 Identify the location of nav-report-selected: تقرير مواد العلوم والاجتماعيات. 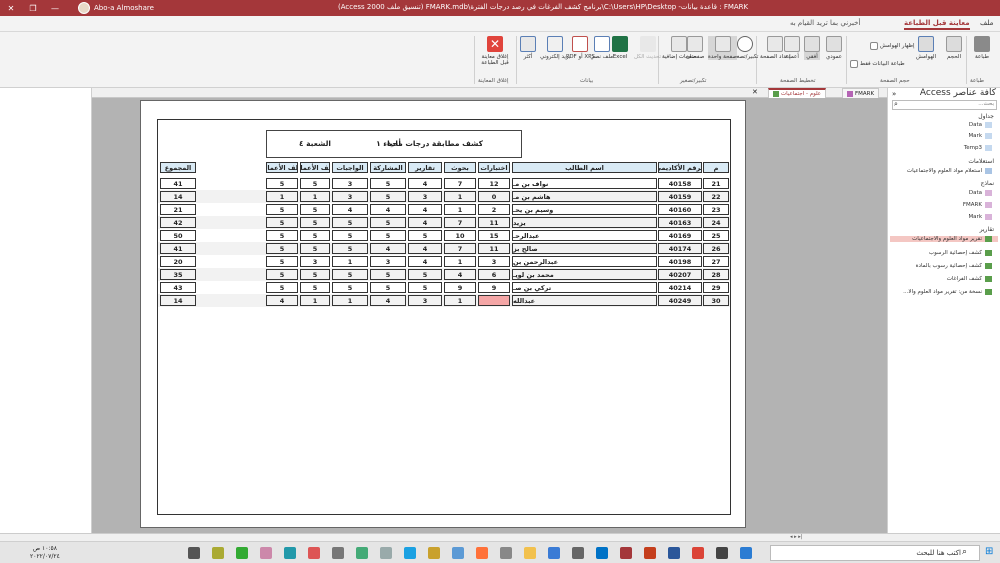
(944, 239).